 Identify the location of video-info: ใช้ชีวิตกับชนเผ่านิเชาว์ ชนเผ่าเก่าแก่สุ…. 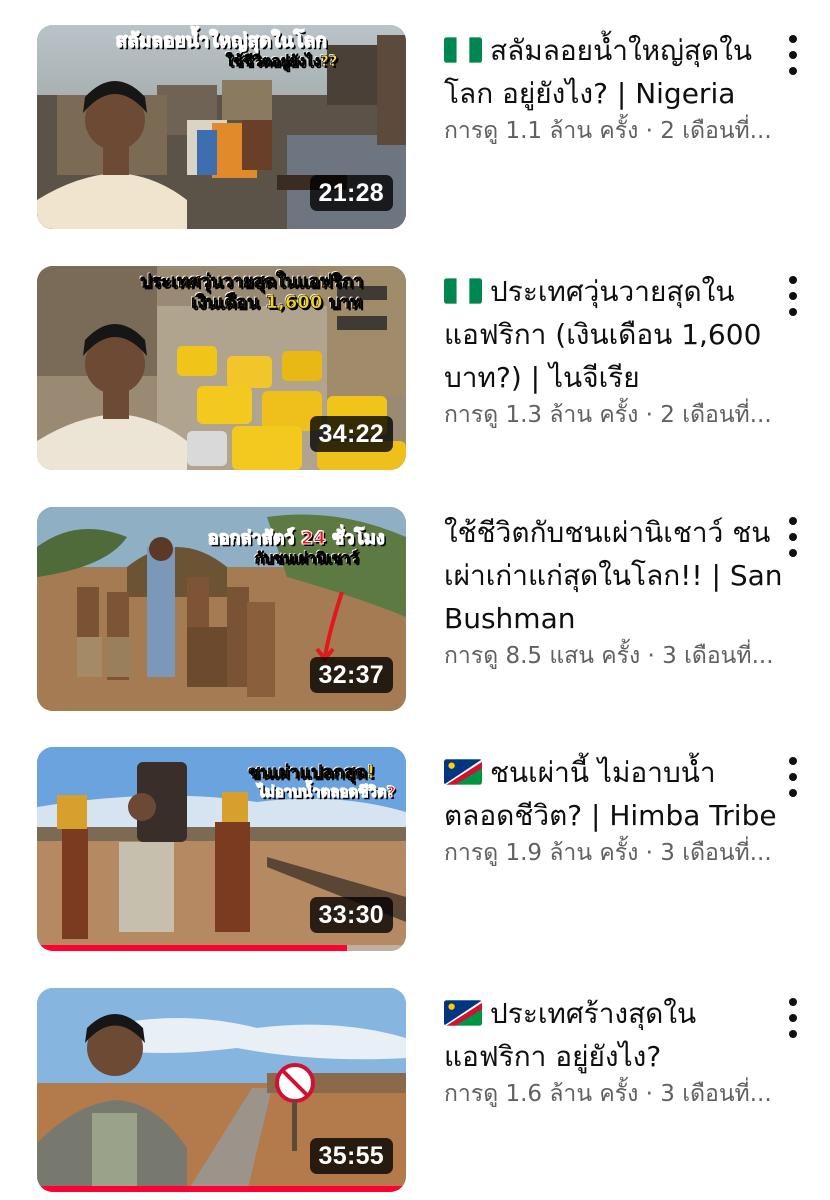
(614, 591).